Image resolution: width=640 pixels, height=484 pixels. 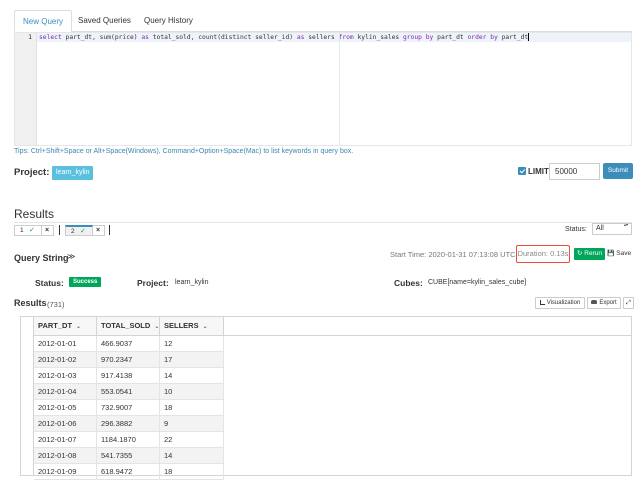 What do you see at coordinates (73, 231) in the screenshot?
I see `result-tab-number: 2` at bounding box center [73, 231].